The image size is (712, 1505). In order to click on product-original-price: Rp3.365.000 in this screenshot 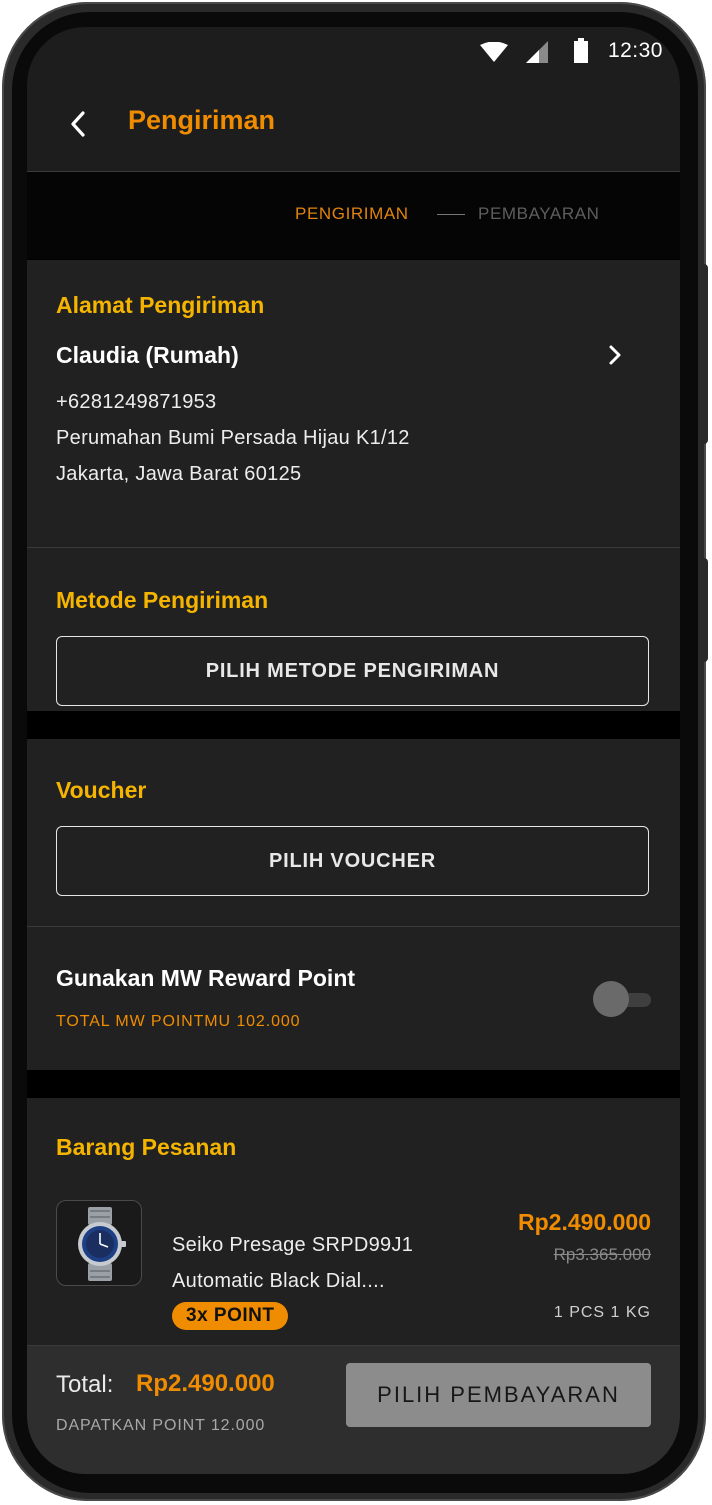, I will do `click(602, 1254)`.